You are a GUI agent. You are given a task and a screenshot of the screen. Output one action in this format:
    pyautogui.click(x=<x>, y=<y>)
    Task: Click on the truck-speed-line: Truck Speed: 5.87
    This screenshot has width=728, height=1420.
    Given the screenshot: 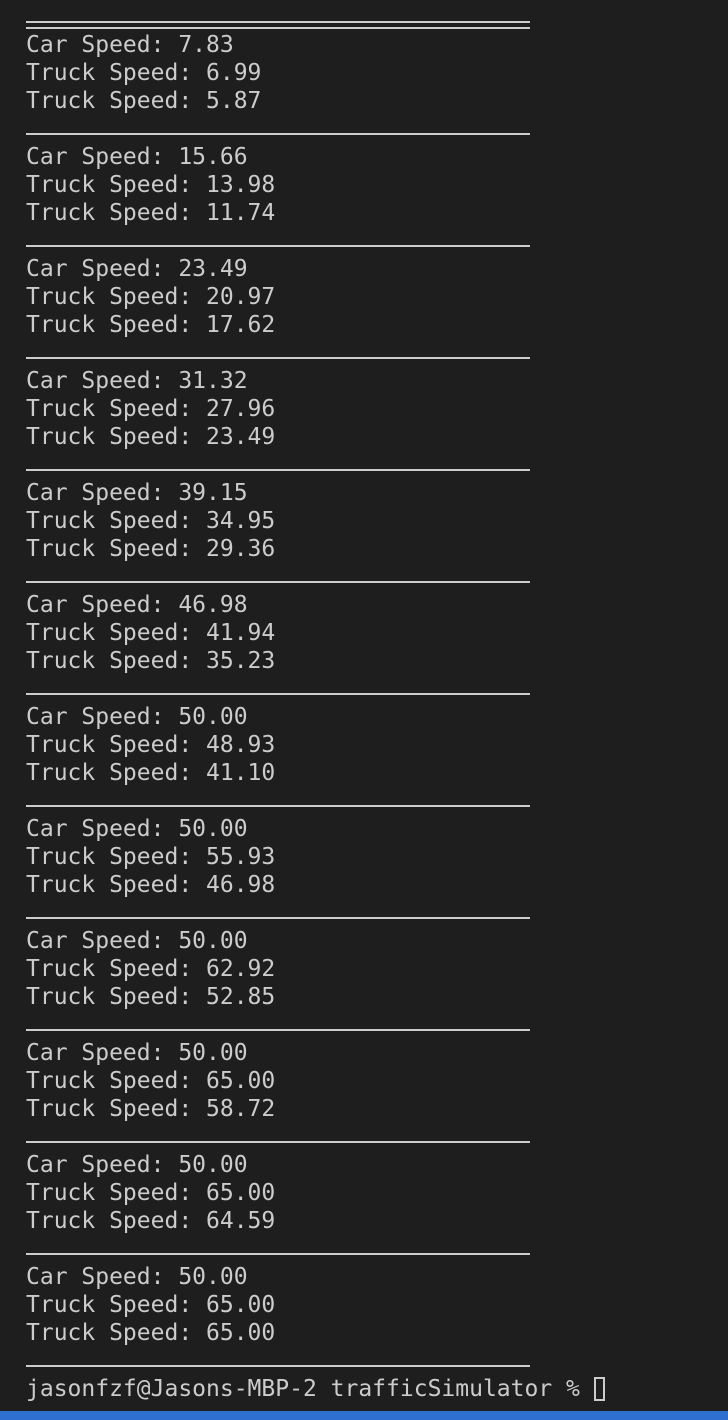 What is the action you would take?
    pyautogui.click(x=144, y=101)
    